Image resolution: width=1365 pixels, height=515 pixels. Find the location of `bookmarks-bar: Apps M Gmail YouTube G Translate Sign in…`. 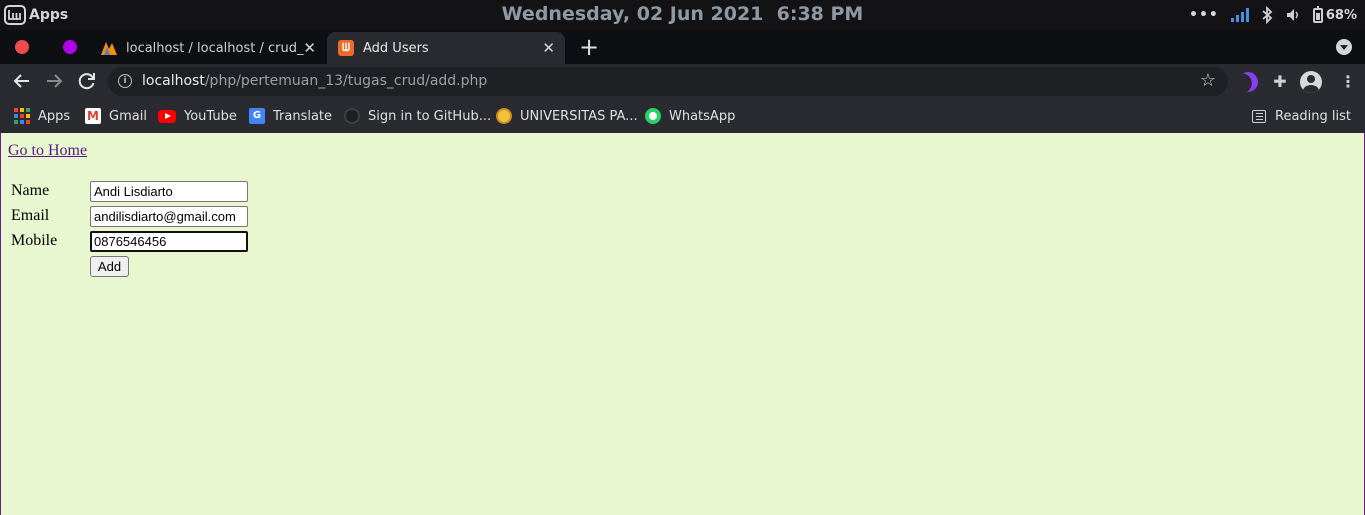

bookmarks-bar: Apps M Gmail YouTube G Translate Sign in… is located at coordinates (682, 115).